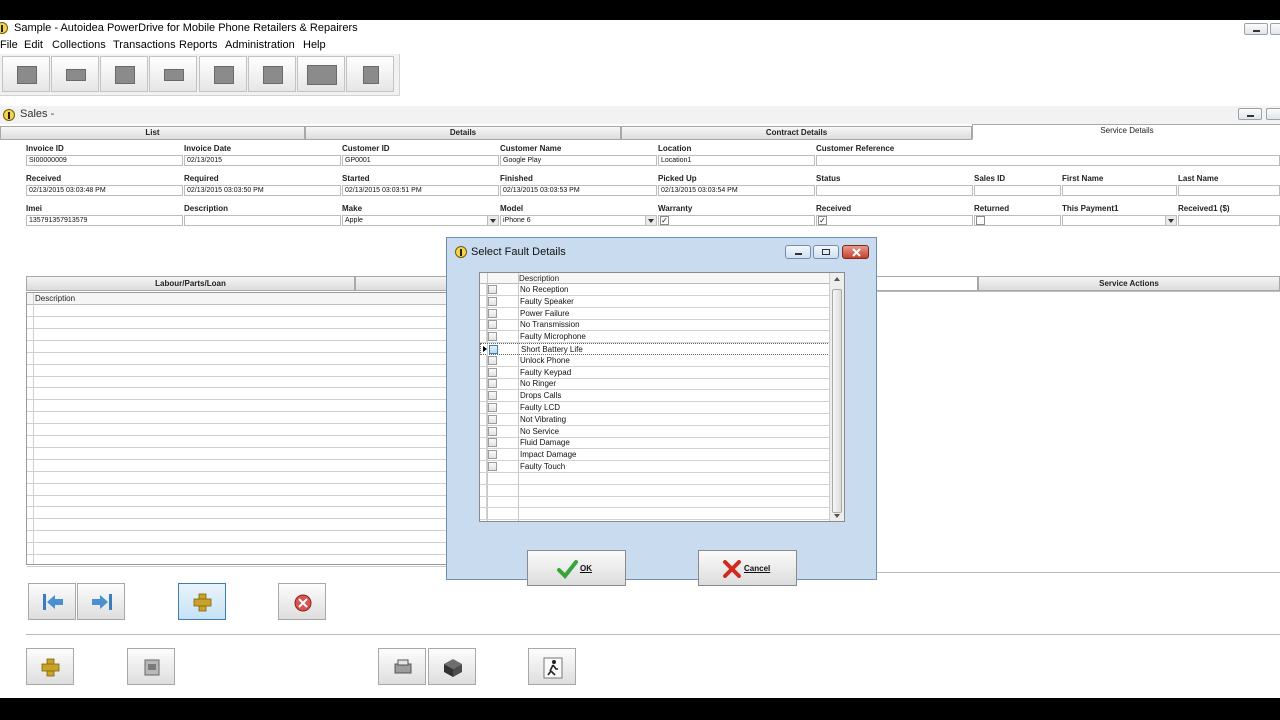 This screenshot has height=720, width=1280. What do you see at coordinates (463, 133) in the screenshot?
I see `tab-details: Details` at bounding box center [463, 133].